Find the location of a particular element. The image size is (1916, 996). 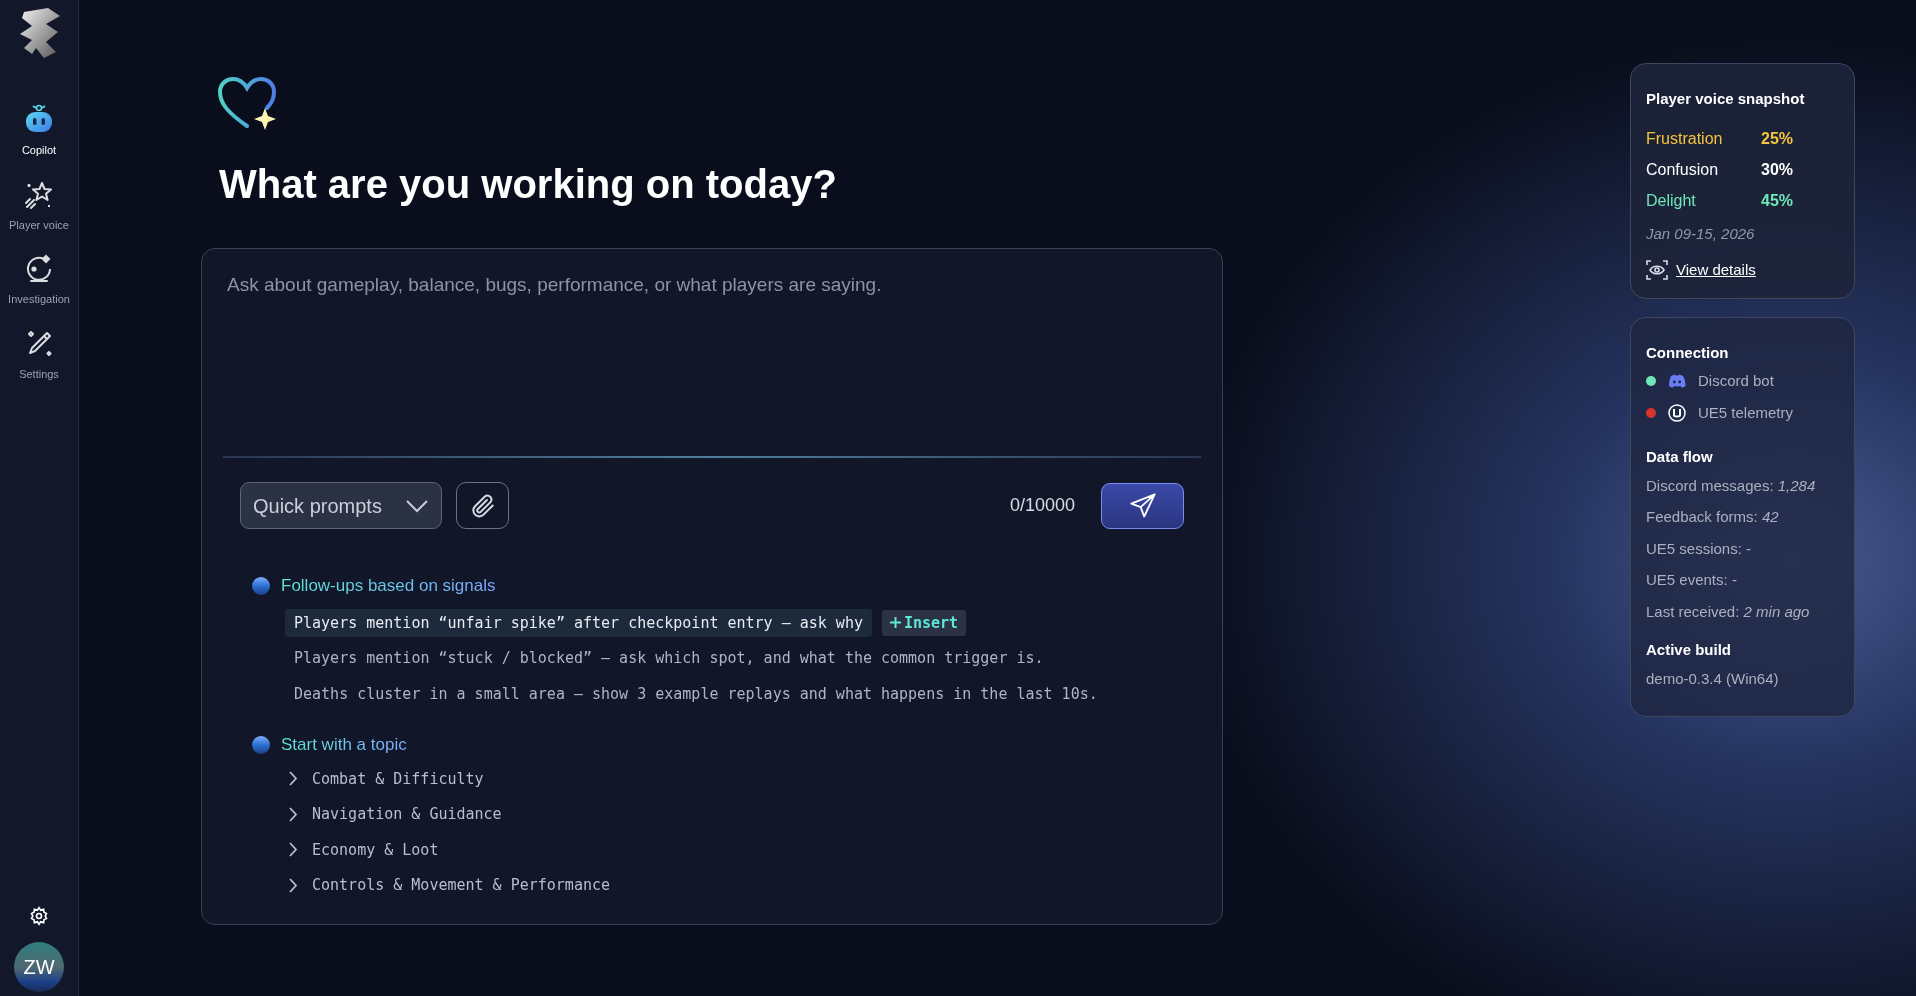

send-button is located at coordinates (1142, 505).